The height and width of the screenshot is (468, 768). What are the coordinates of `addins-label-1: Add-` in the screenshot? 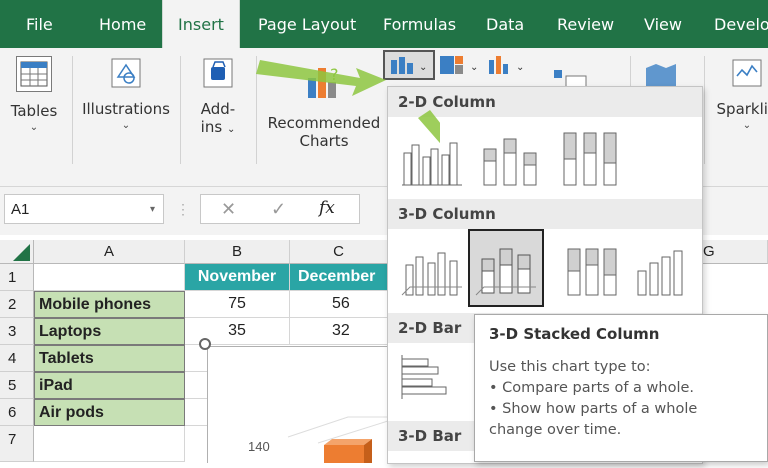 It's located at (218, 109).